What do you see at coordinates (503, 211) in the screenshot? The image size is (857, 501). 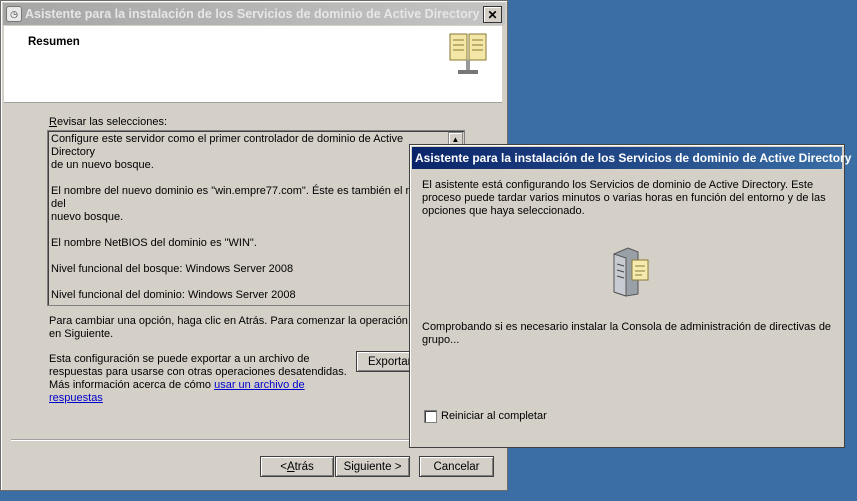 I see `progress-message-line-3: opciones que haya seleccionado.` at bounding box center [503, 211].